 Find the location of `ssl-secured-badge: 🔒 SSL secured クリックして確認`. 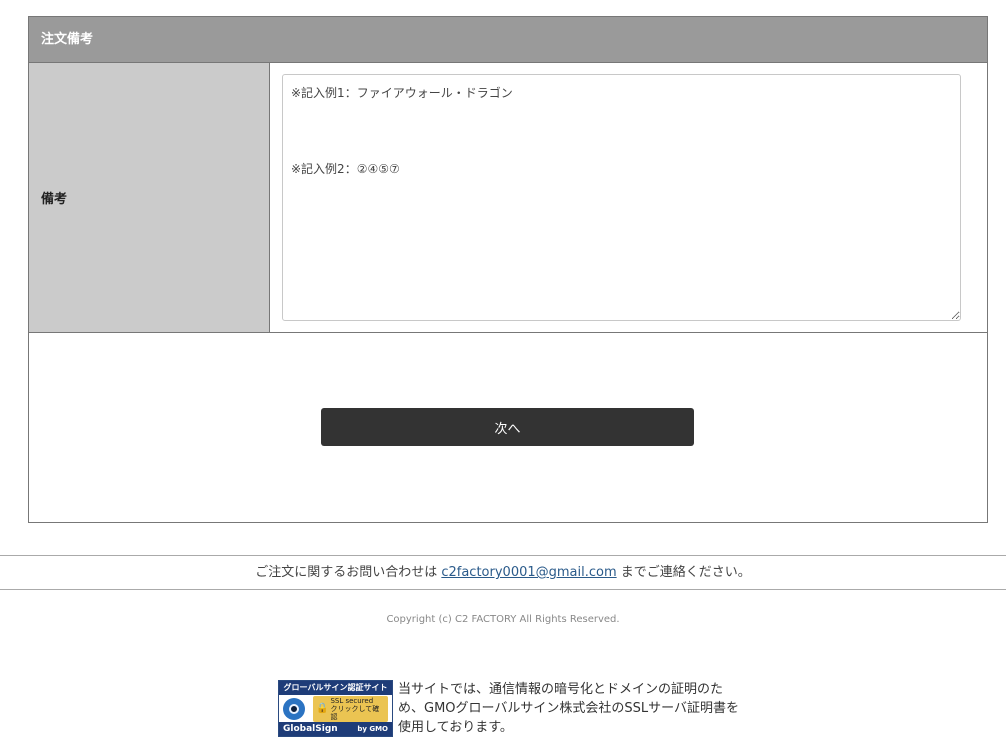

ssl-secured-badge: 🔒 SSL secured クリックして確認 is located at coordinates (350, 708).